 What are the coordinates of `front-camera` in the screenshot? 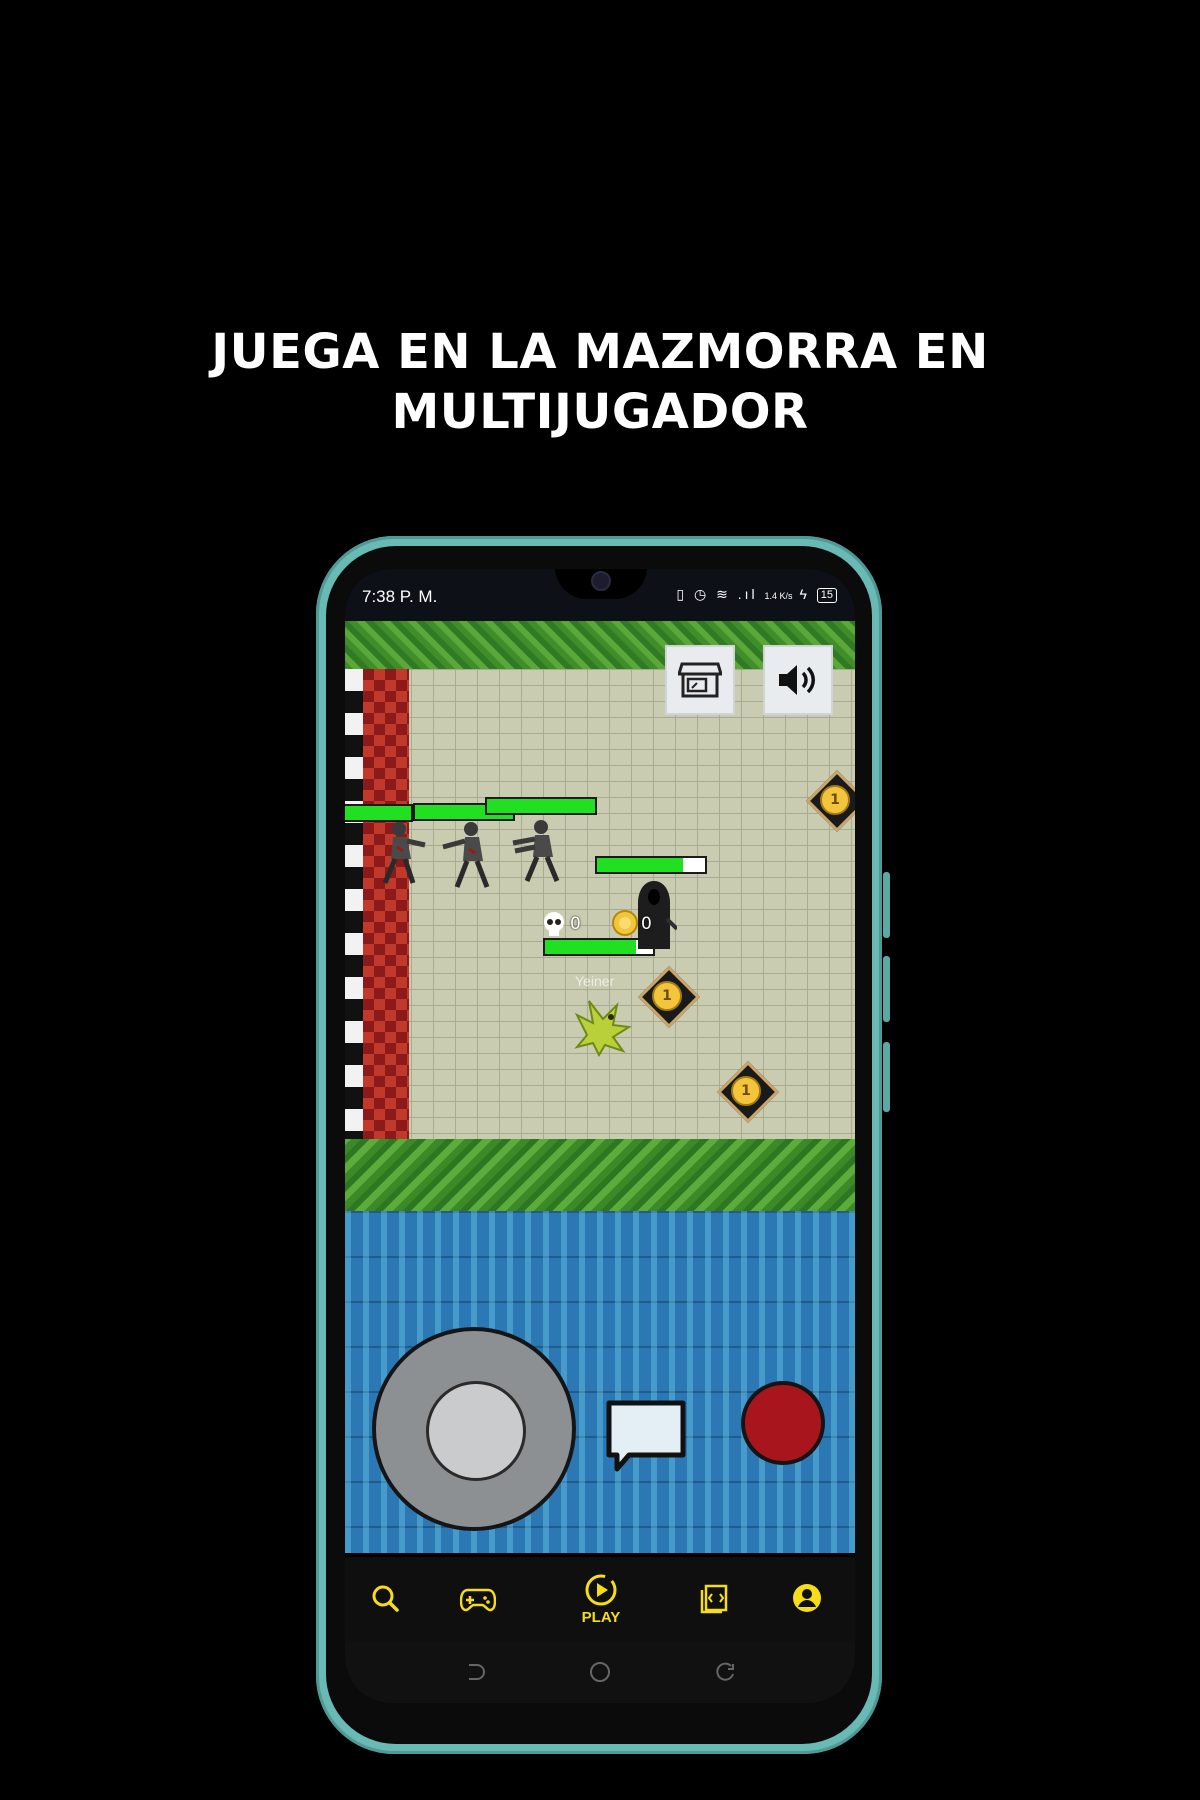 It's located at (601, 581).